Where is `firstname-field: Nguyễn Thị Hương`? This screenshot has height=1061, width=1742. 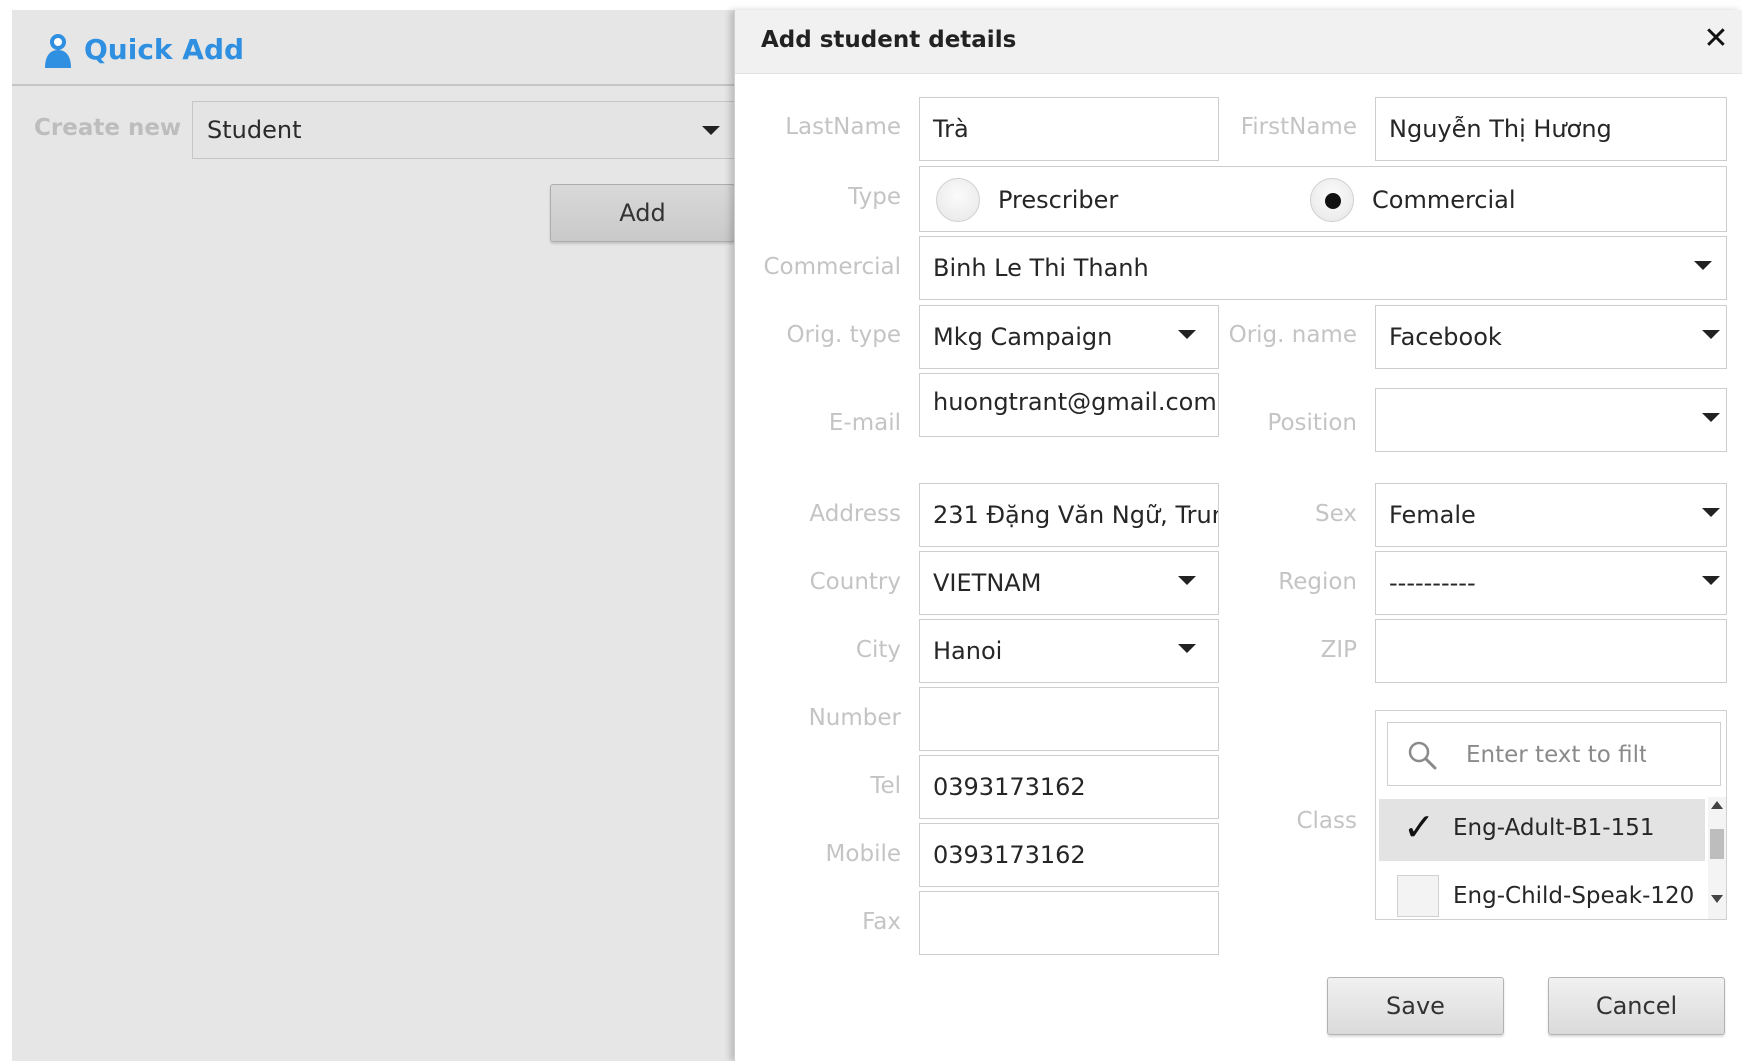 firstname-field: Nguyễn Thị Hương is located at coordinates (1551, 129).